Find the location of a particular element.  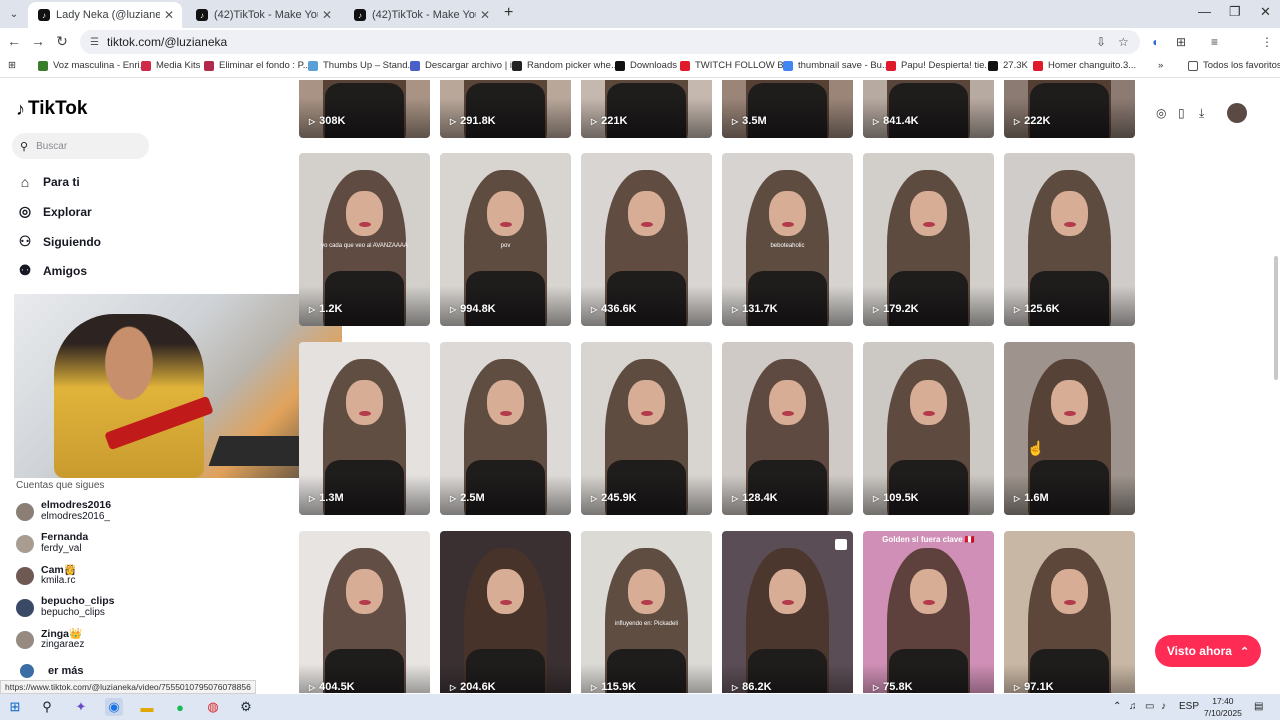

chrome-menu-icon: ⋮ is located at coordinates (1267, 42).